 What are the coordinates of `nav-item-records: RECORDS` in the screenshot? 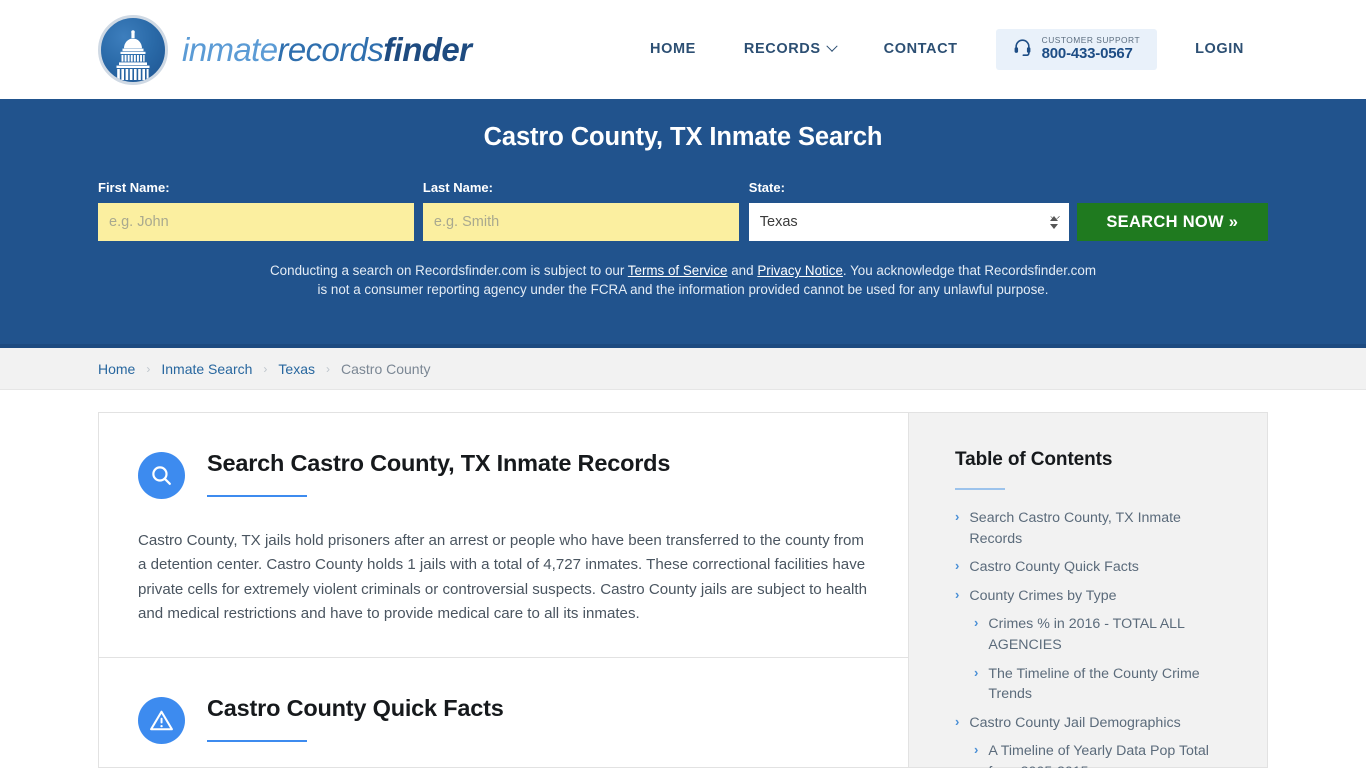 It's located at (790, 49).